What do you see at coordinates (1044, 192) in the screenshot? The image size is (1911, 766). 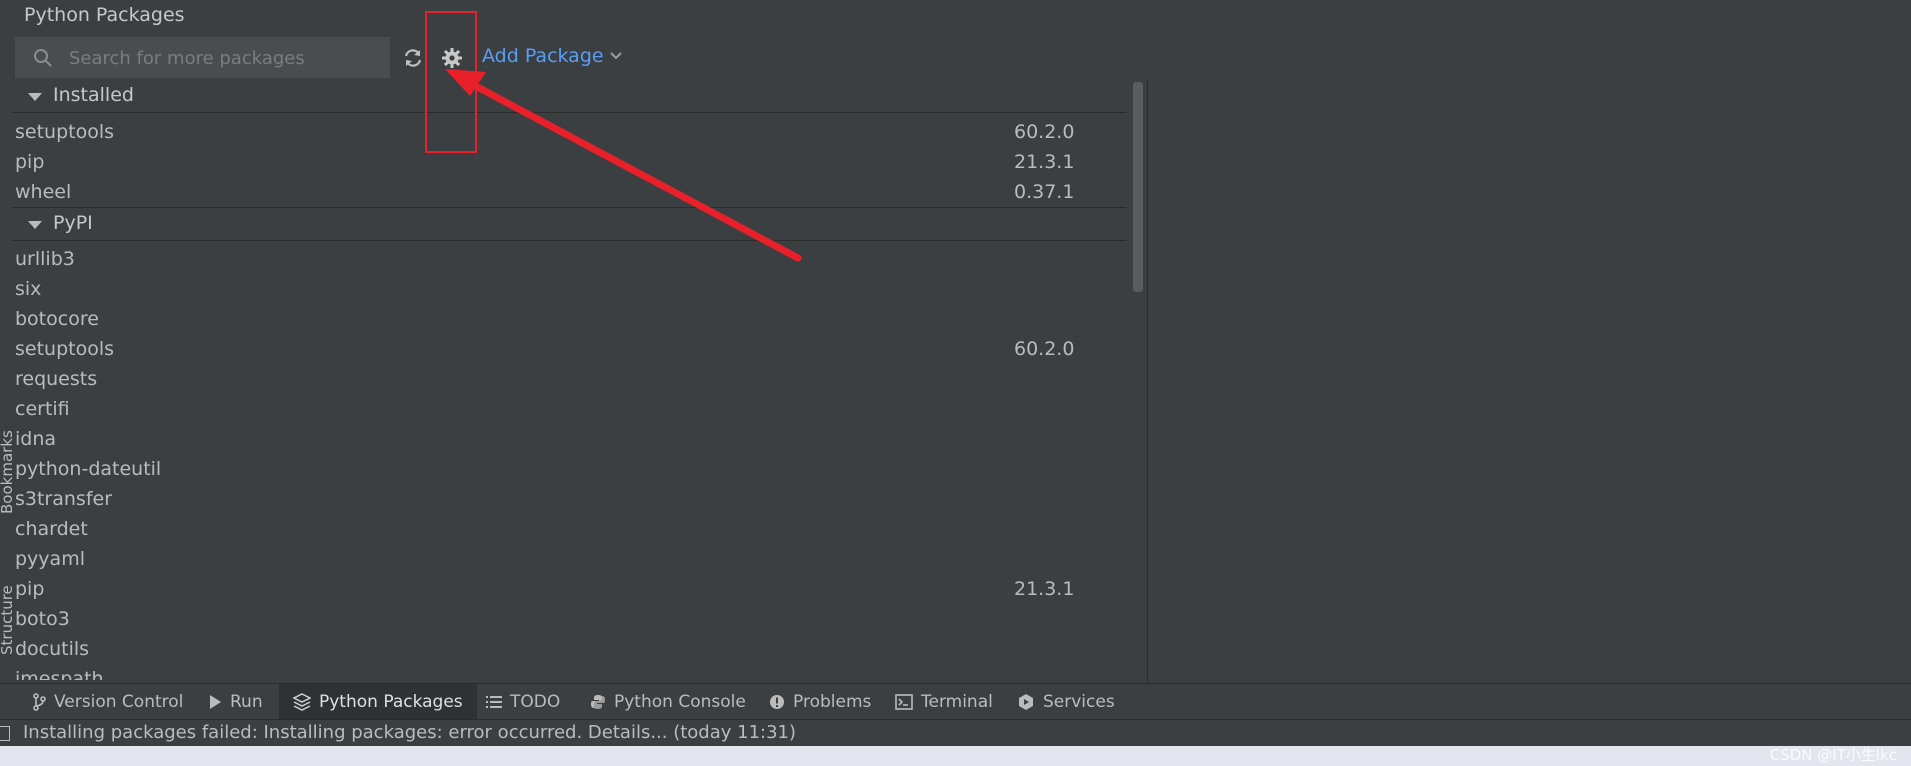 I see `package-version: 0.37.1` at bounding box center [1044, 192].